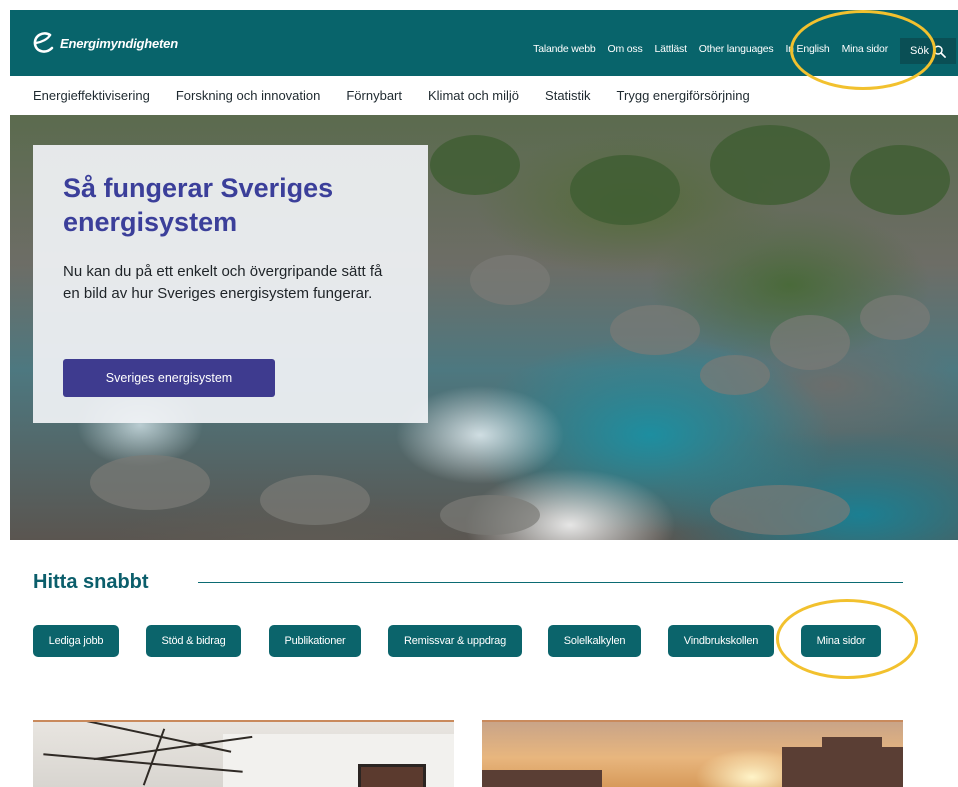 The image size is (958, 787). I want to click on nav-fornybart: Förnybart, so click(374, 95).